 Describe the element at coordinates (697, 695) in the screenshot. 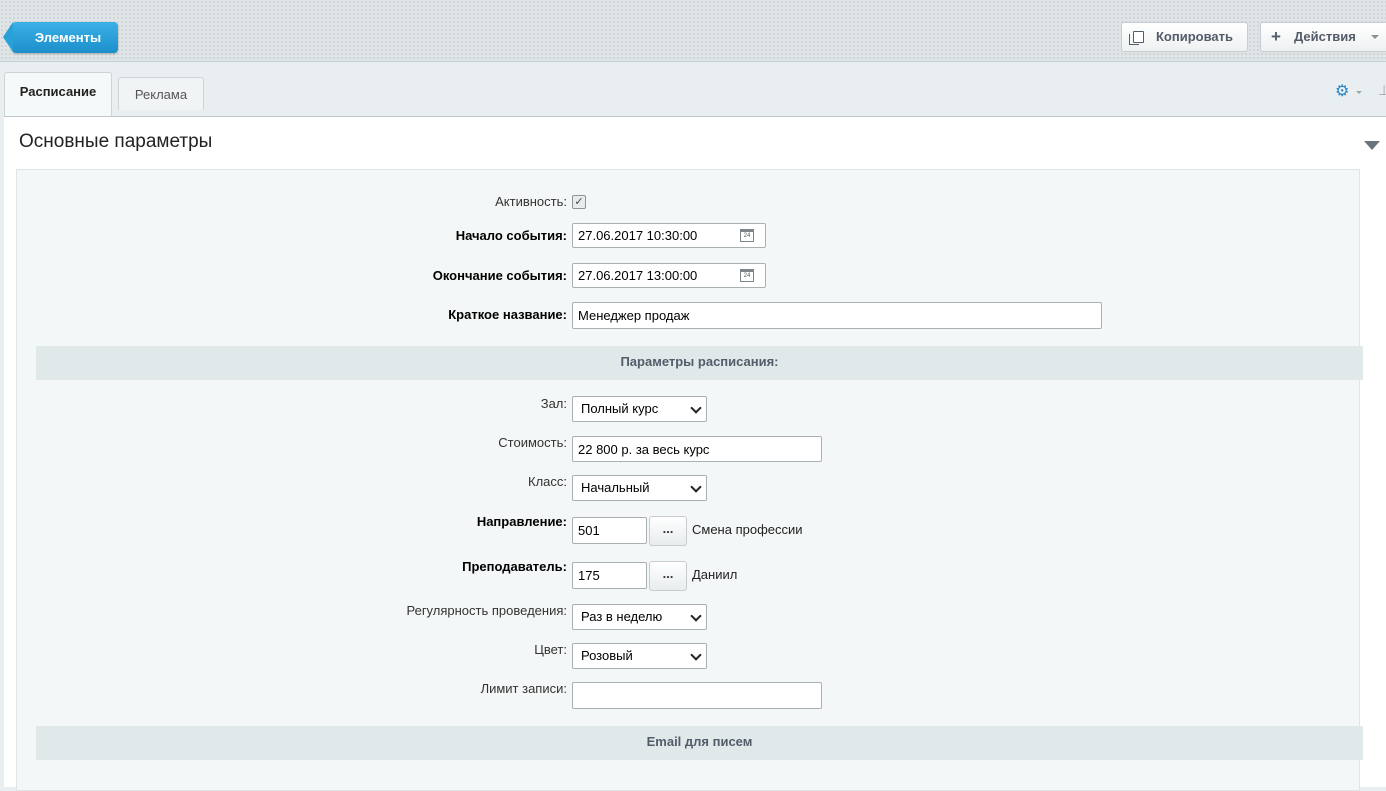

I see `limit-input` at that location.